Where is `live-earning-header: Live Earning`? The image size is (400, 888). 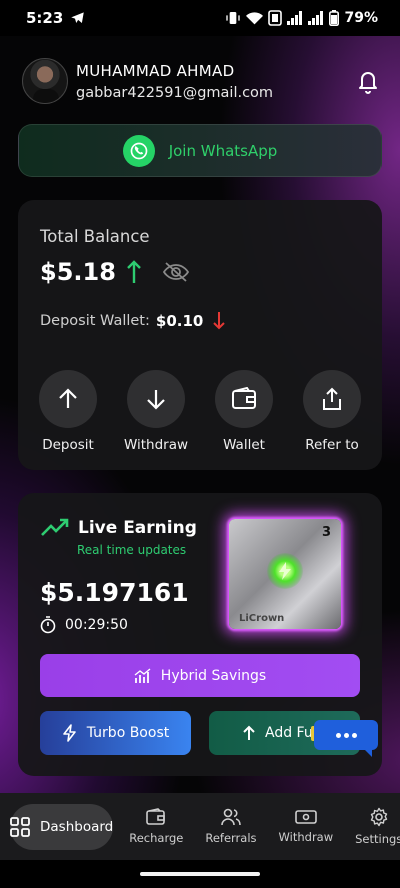
live-earning-header: Live Earning is located at coordinates (118, 528).